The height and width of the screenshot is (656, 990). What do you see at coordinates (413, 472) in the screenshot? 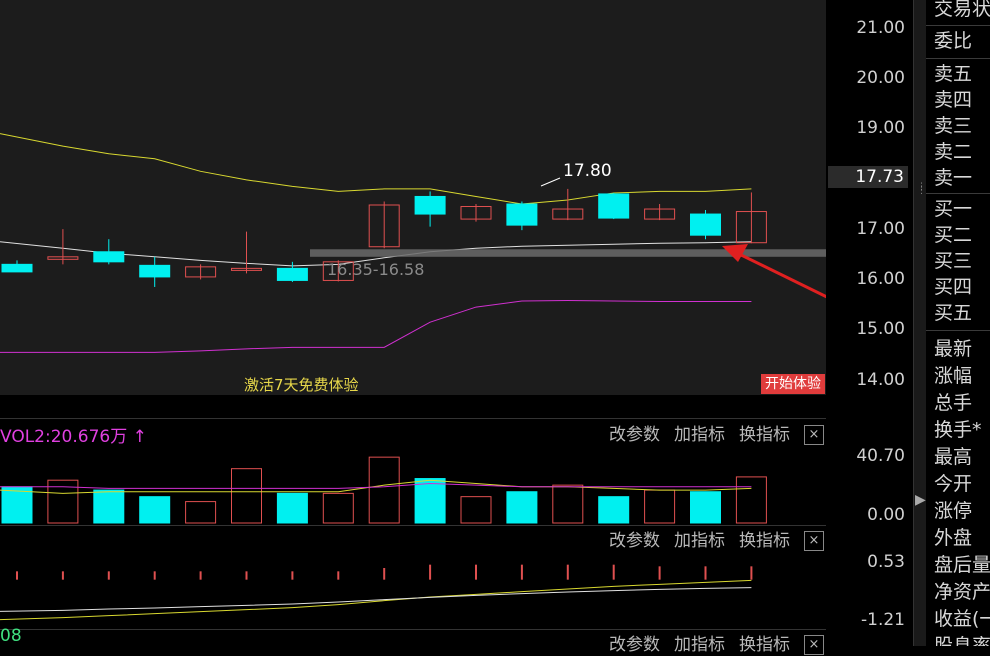
I see `volume-panel: VOL2:20.676万 ↑ 改参数 加指标 换指标 ×` at bounding box center [413, 472].